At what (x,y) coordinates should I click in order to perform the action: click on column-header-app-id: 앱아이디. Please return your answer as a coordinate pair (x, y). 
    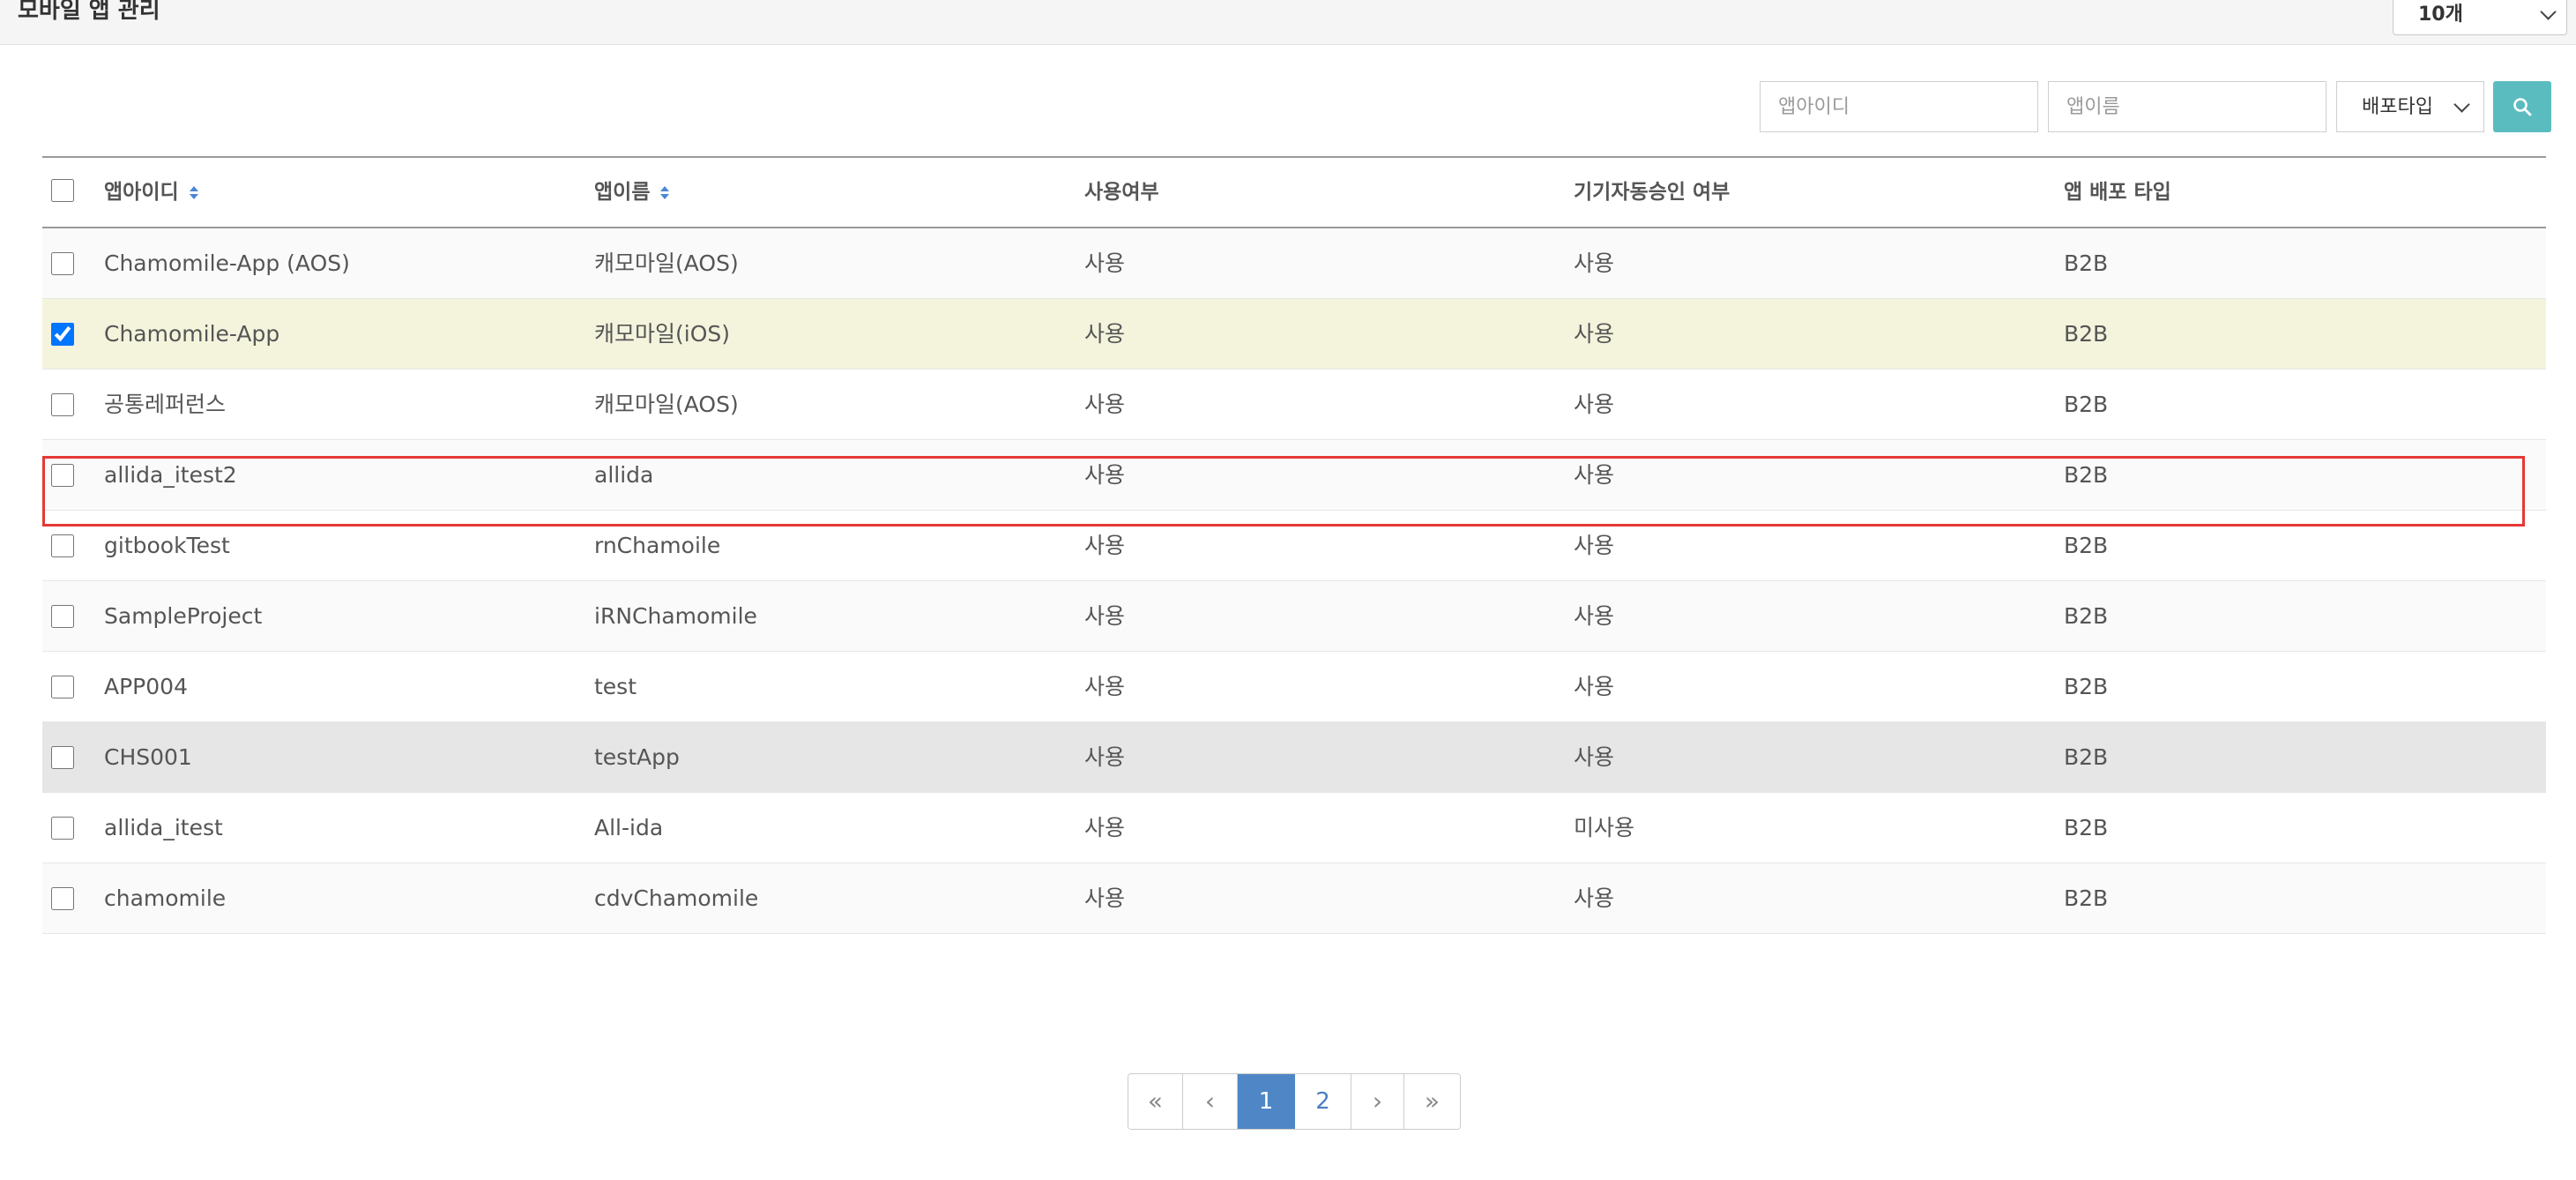
    Looking at the image, I should click on (151, 192).